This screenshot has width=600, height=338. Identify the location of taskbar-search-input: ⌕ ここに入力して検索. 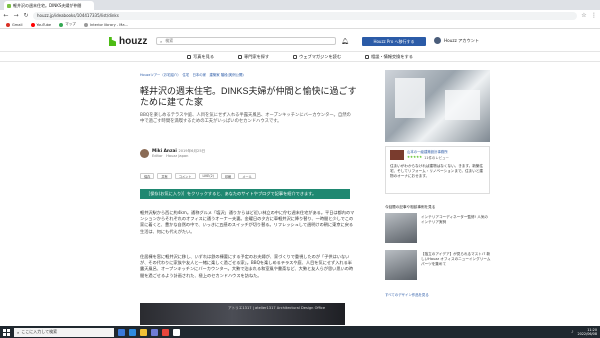
(64, 332).